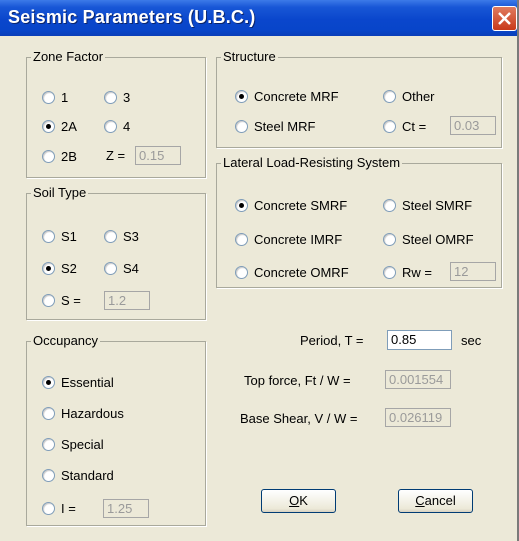 This screenshot has width=519, height=541. I want to click on zone-factor-legend: Zone Factor, so click(68, 56).